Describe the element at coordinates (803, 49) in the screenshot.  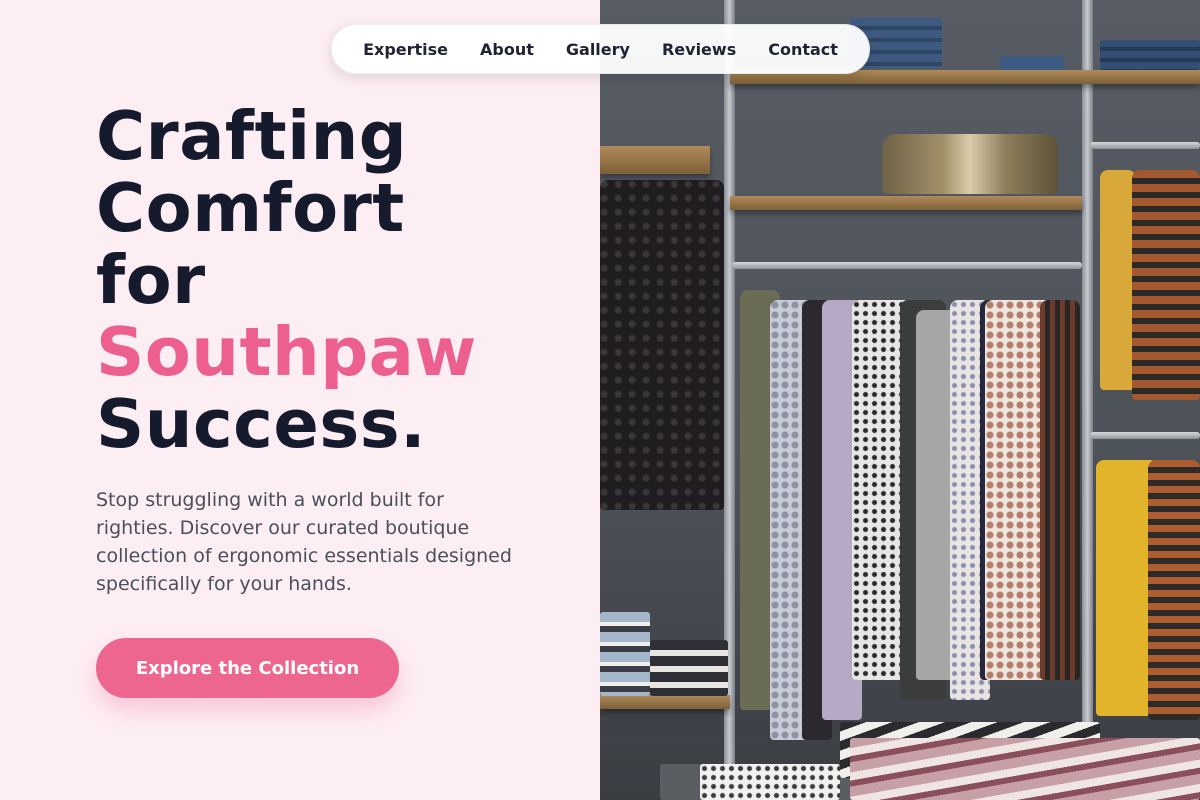
I see `nav-link-contact: Contact` at that location.